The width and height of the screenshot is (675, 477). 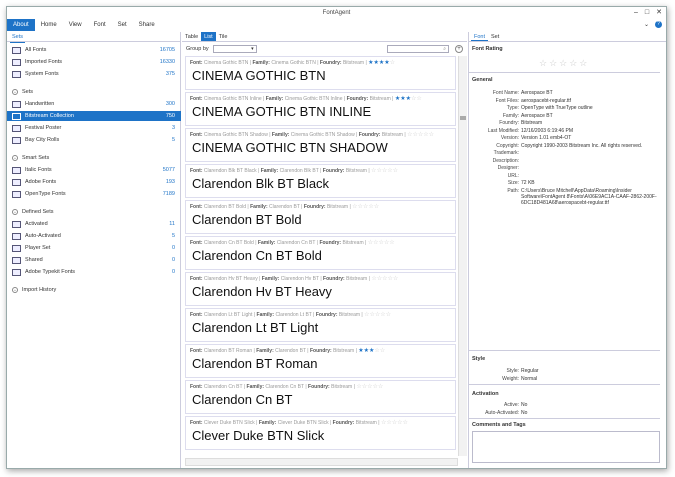 What do you see at coordinates (20, 92) in the screenshot?
I see `section-header: ^ Sets` at bounding box center [20, 92].